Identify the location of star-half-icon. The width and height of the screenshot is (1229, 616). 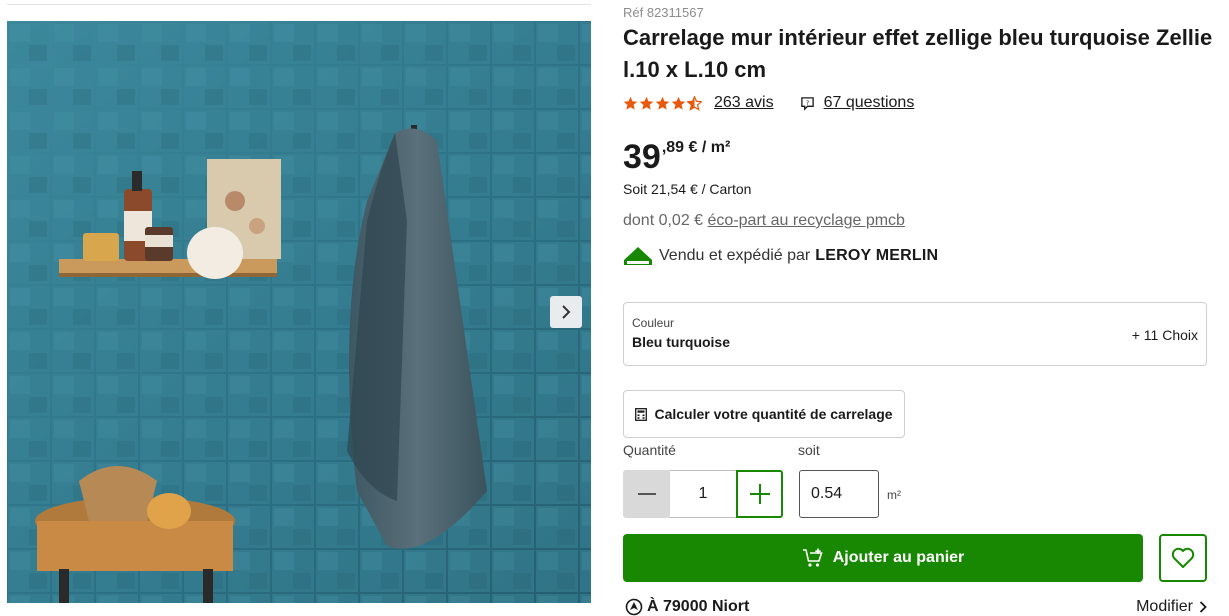
(694, 103).